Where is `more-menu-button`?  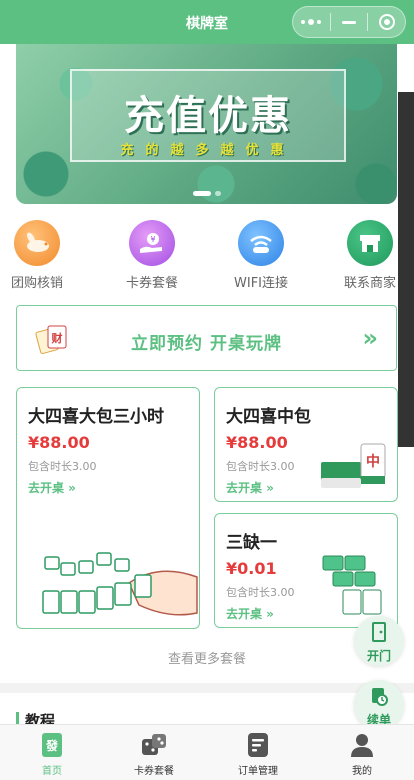 more-menu-button is located at coordinates (311, 22).